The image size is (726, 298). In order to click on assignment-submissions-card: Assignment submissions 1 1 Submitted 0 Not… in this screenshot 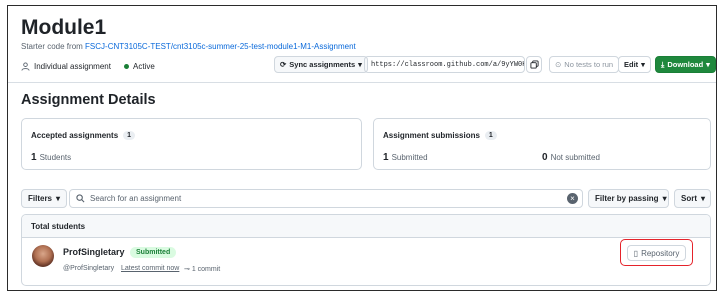, I will do `click(542, 144)`.